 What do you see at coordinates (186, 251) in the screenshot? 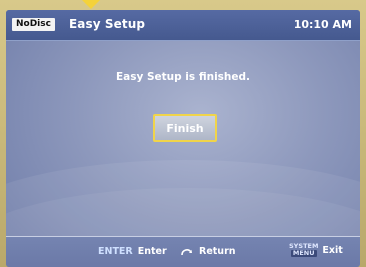
I see `return-arrow-icon` at bounding box center [186, 251].